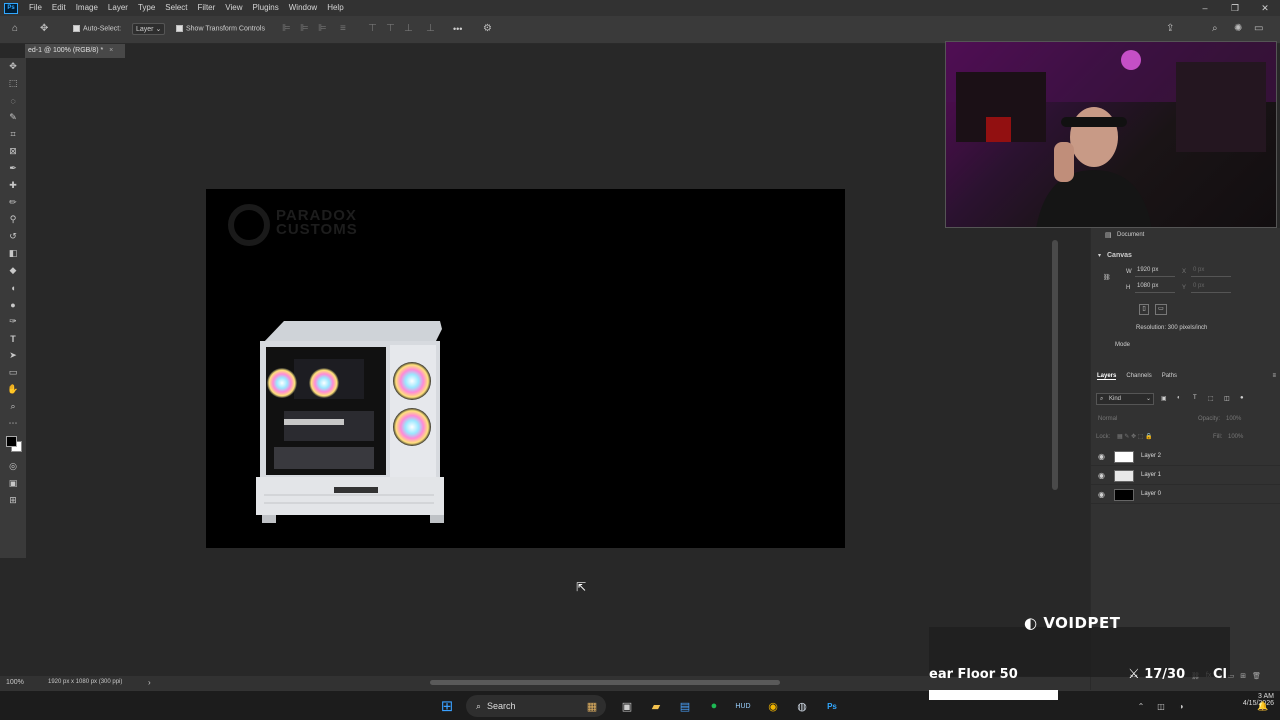 The width and height of the screenshot is (1280, 720). What do you see at coordinates (627, 706) in the screenshot?
I see `task-view-icon: ▣` at bounding box center [627, 706].